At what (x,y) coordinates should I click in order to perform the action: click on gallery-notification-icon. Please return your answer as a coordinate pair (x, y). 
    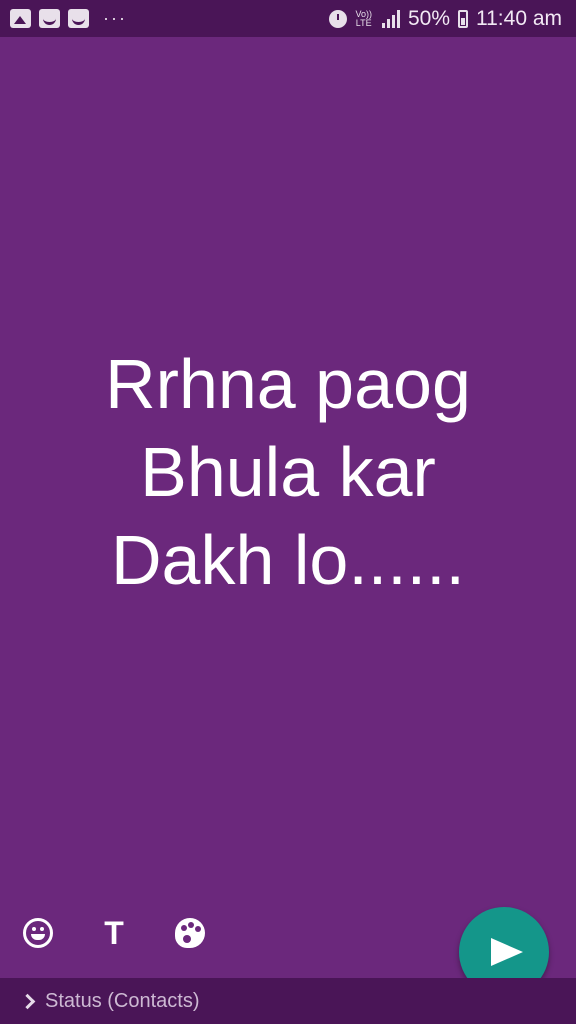
    Looking at the image, I should click on (20, 18).